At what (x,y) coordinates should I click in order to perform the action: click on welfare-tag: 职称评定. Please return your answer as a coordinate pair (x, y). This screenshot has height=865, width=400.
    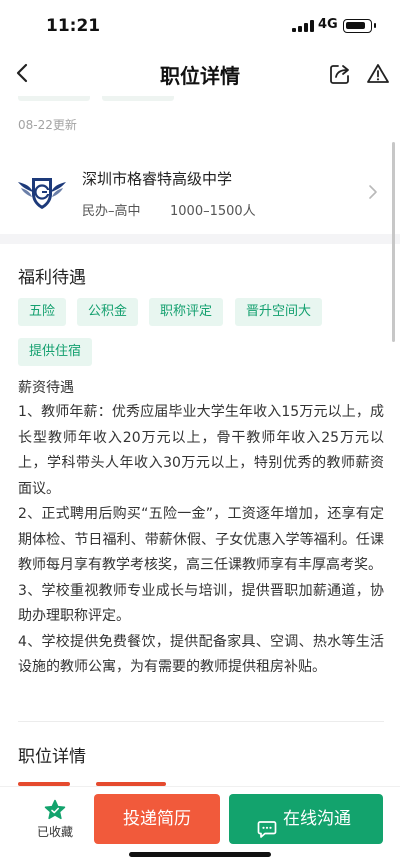
    Looking at the image, I should click on (186, 312).